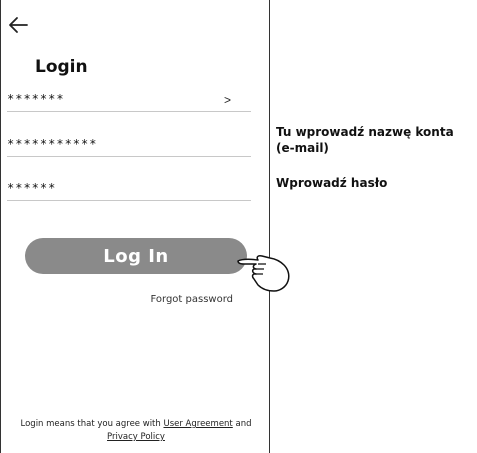 The height and width of the screenshot is (453, 477). I want to click on page-title: Login, so click(61, 67).